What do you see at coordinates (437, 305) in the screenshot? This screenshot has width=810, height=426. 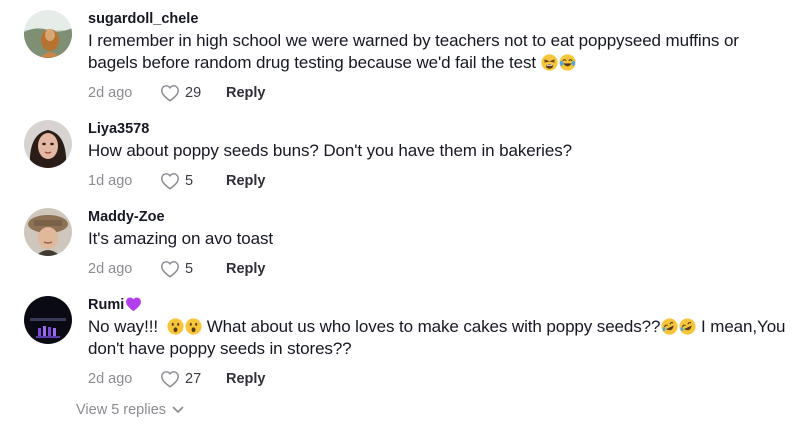 I see `comment-username: Rumi` at bounding box center [437, 305].